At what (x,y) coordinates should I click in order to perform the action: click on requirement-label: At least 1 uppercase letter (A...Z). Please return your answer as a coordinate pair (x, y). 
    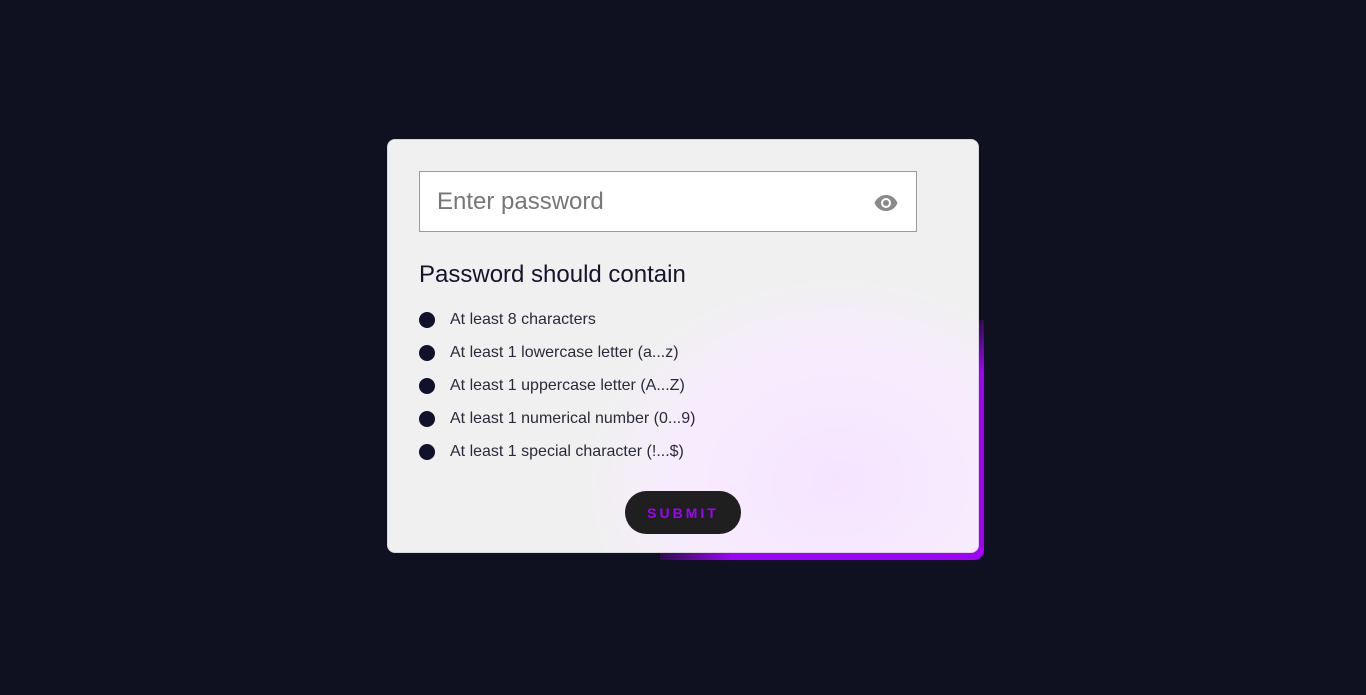
    Looking at the image, I should click on (567, 385).